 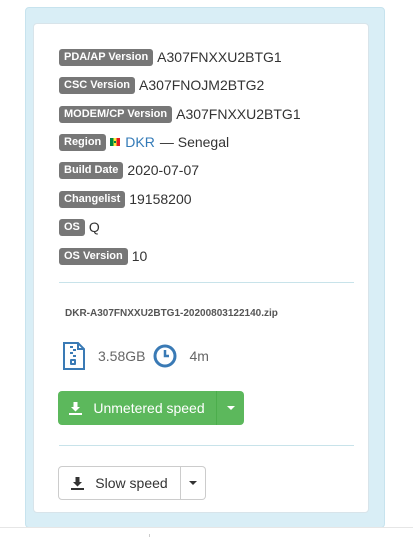 I want to click on button-divider, so click(x=206, y=445).